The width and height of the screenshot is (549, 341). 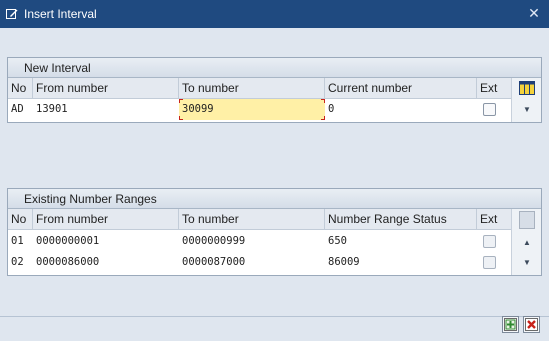 I want to click on existing-ranges-title: Existing Number Ranges, so click(x=274, y=199).